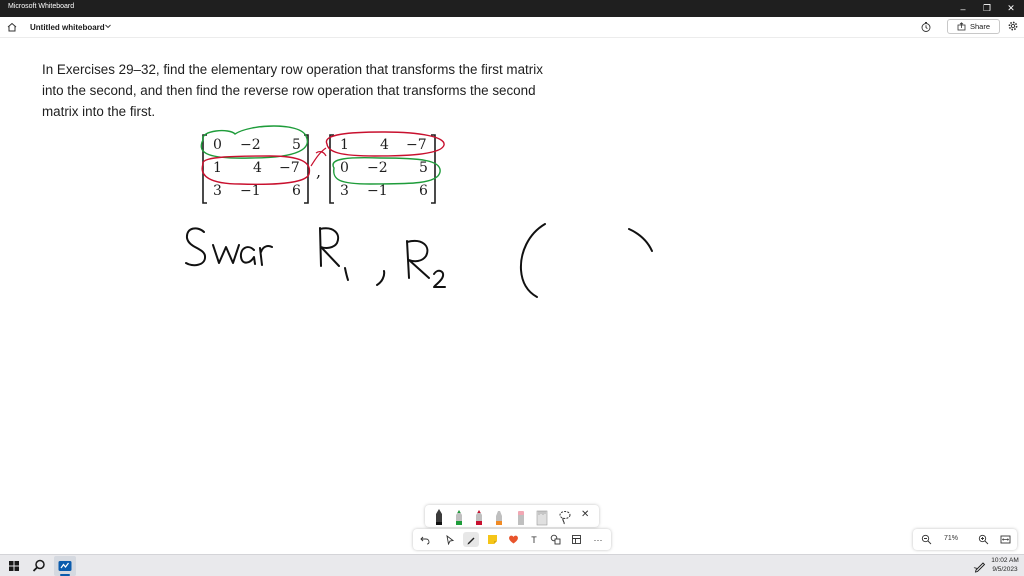 The width and height of the screenshot is (1024, 576). What do you see at coordinates (67, 27) in the screenshot?
I see `board-title: Untitled whiteboard` at bounding box center [67, 27].